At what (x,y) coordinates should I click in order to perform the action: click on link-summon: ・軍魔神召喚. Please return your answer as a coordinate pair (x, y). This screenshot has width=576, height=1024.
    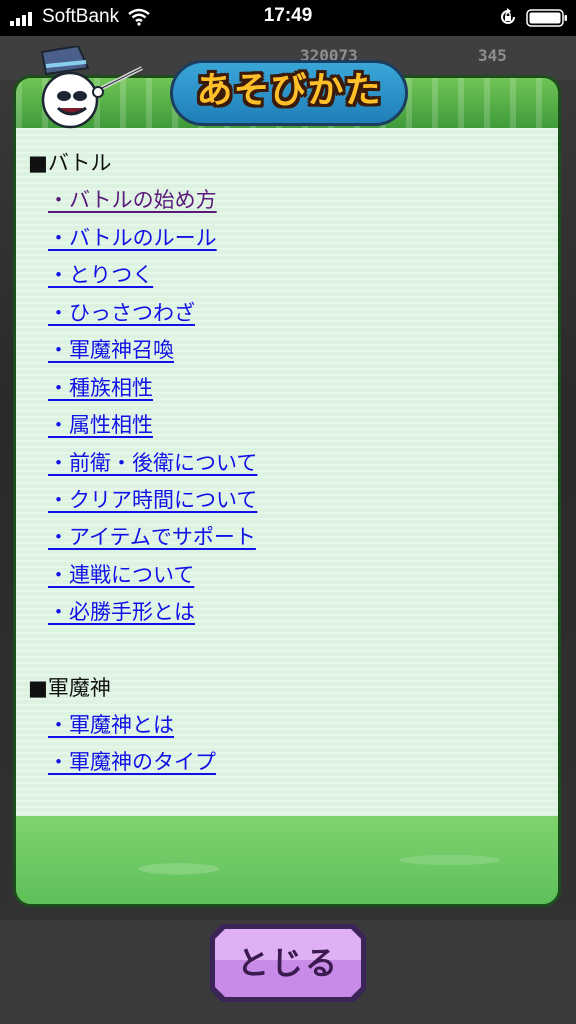
    Looking at the image, I should click on (111, 350).